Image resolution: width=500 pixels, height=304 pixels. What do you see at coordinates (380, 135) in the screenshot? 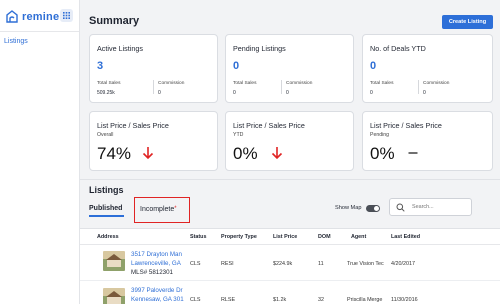
I see `kpi-subtitle: Pending` at bounding box center [380, 135].